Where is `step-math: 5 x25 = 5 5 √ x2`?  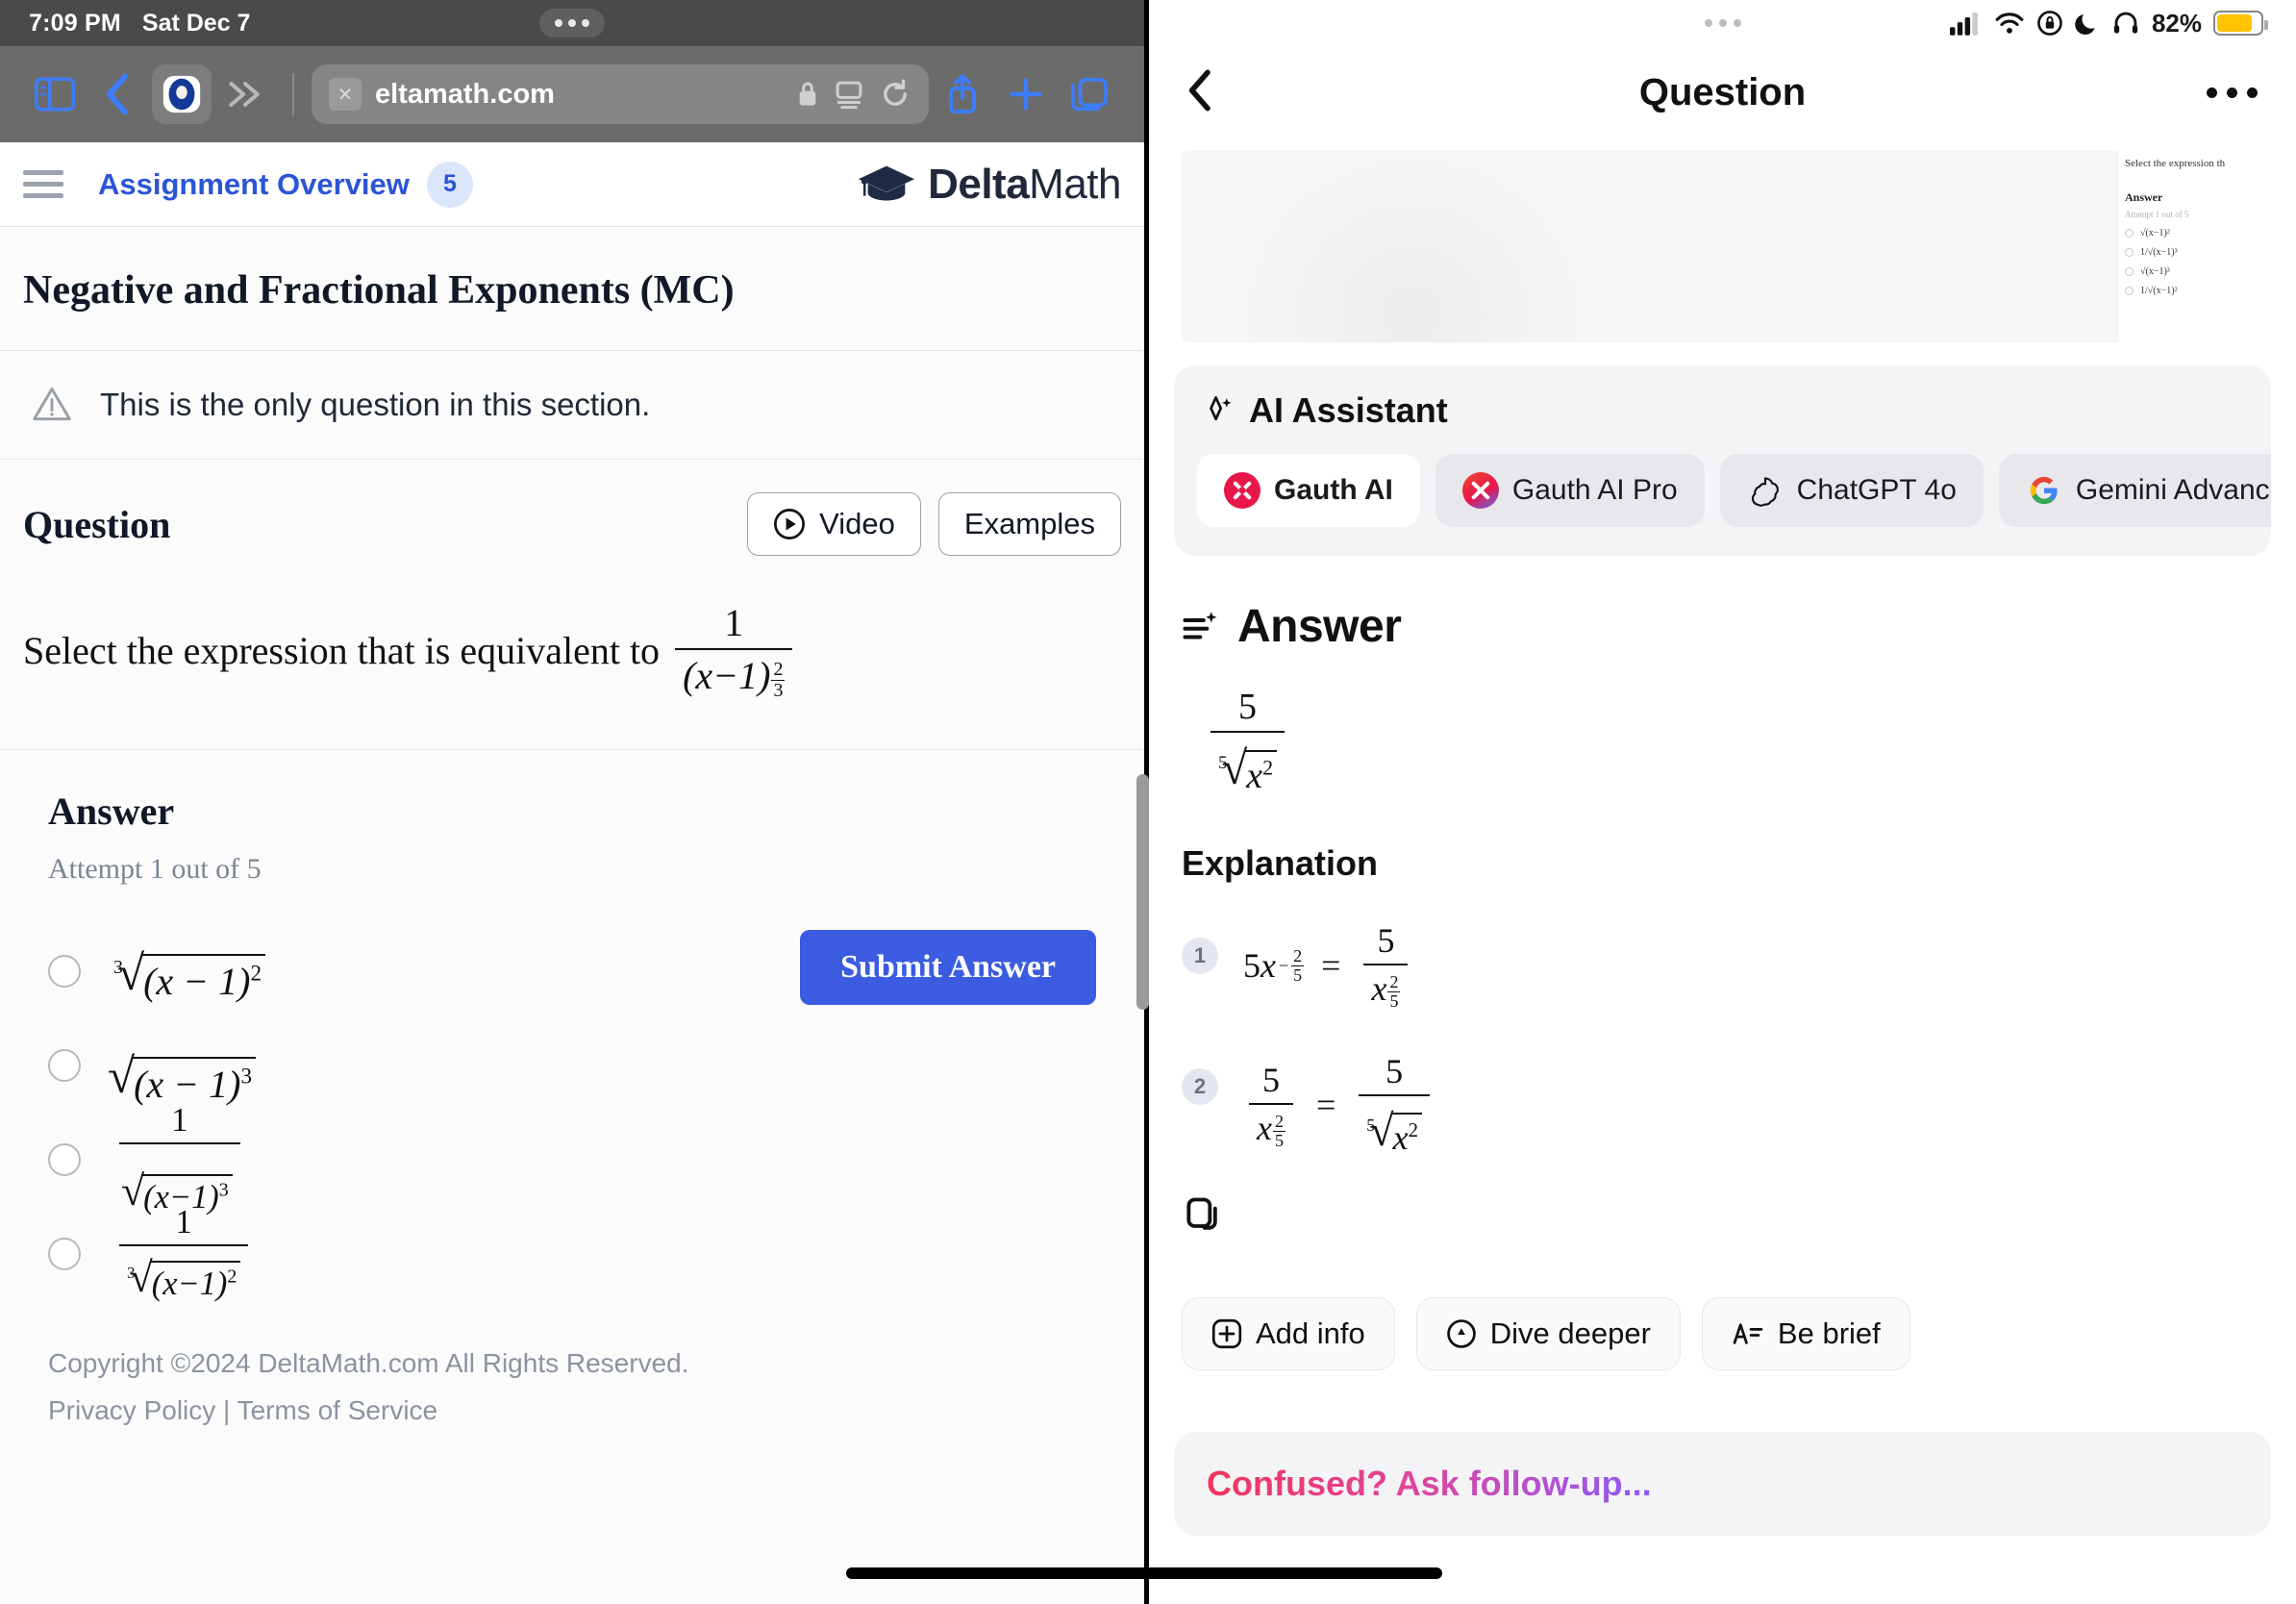
step-math: 5 x25 = 5 5 √ x2 is located at coordinates (1339, 1102).